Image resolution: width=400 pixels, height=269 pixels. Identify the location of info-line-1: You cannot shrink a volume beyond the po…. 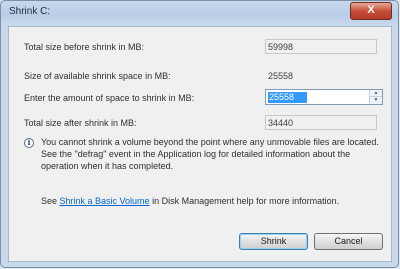
(210, 142).